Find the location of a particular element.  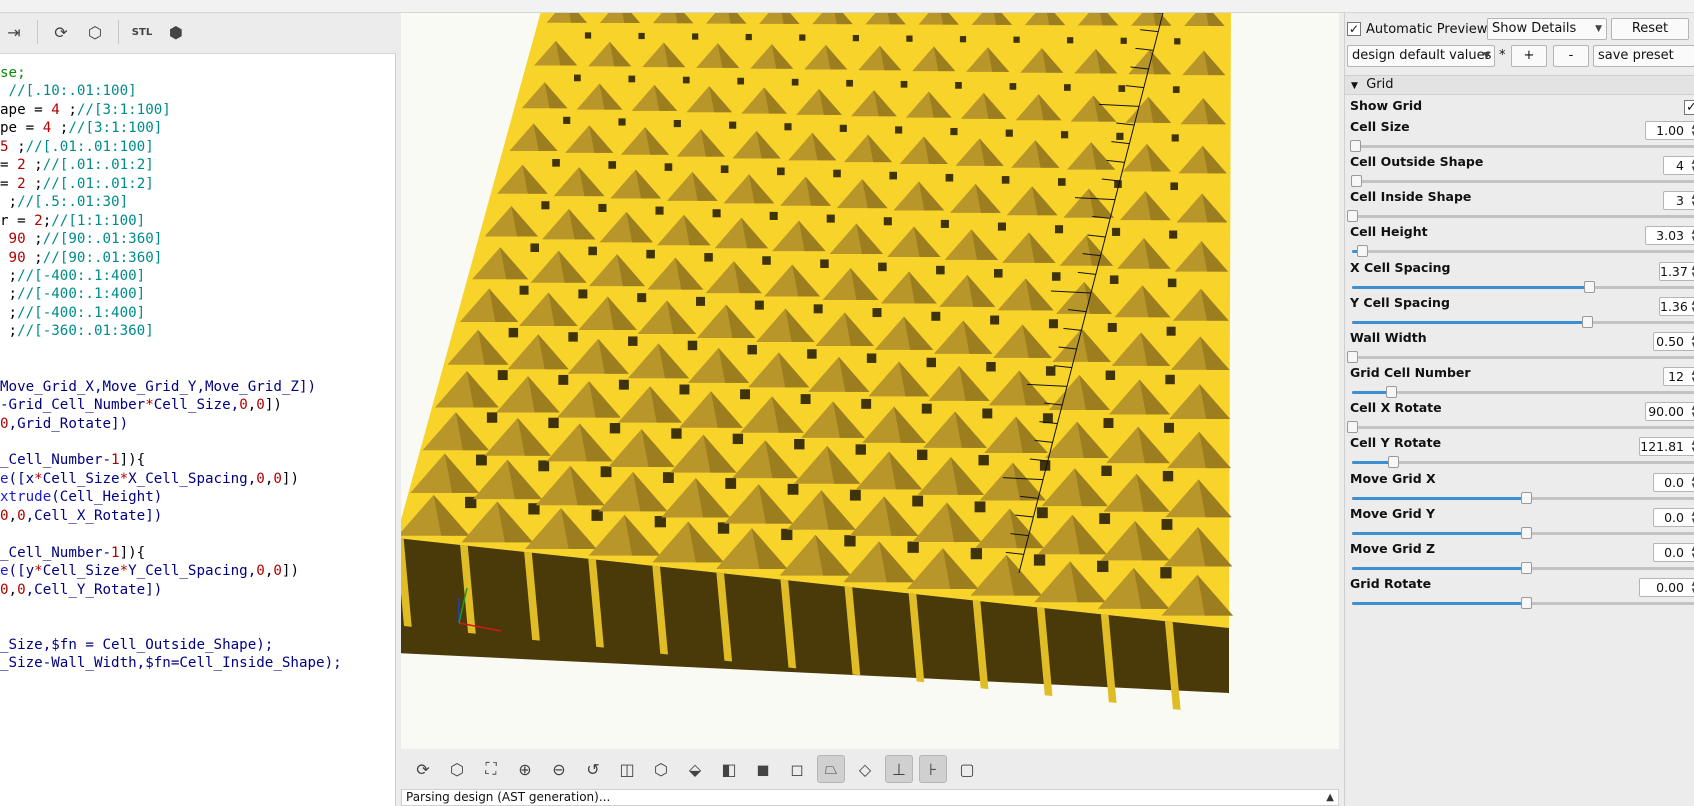

param-spinbox: 1.37▲▼ is located at coordinates (1676, 271).